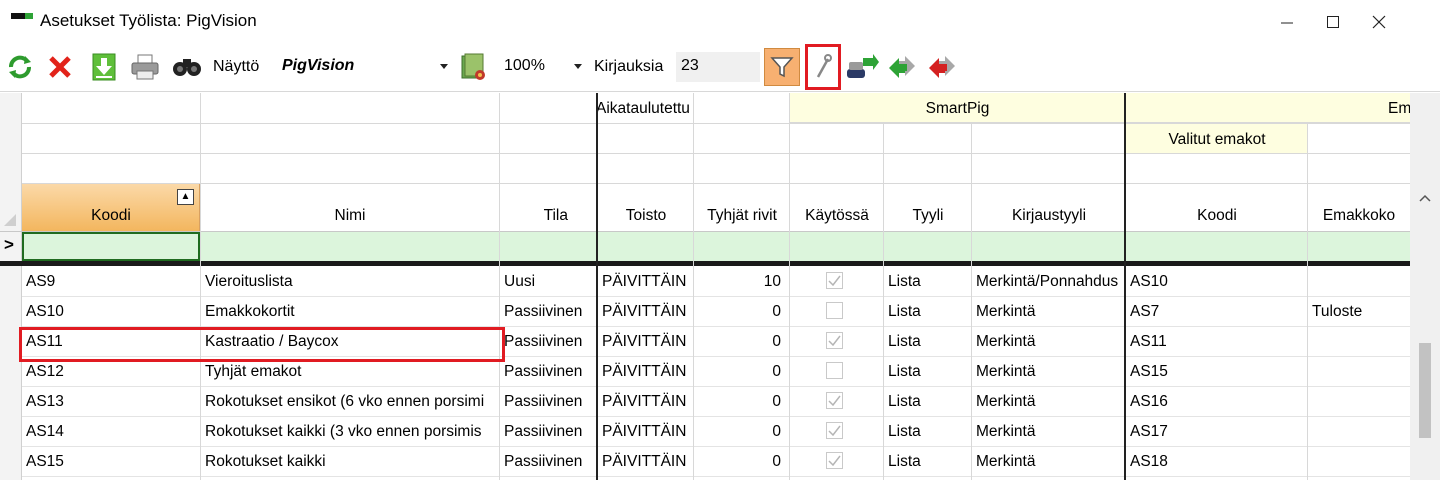 This screenshot has width=1440, height=480. What do you see at coordinates (473, 67) in the screenshot?
I see `export-icon` at bounding box center [473, 67].